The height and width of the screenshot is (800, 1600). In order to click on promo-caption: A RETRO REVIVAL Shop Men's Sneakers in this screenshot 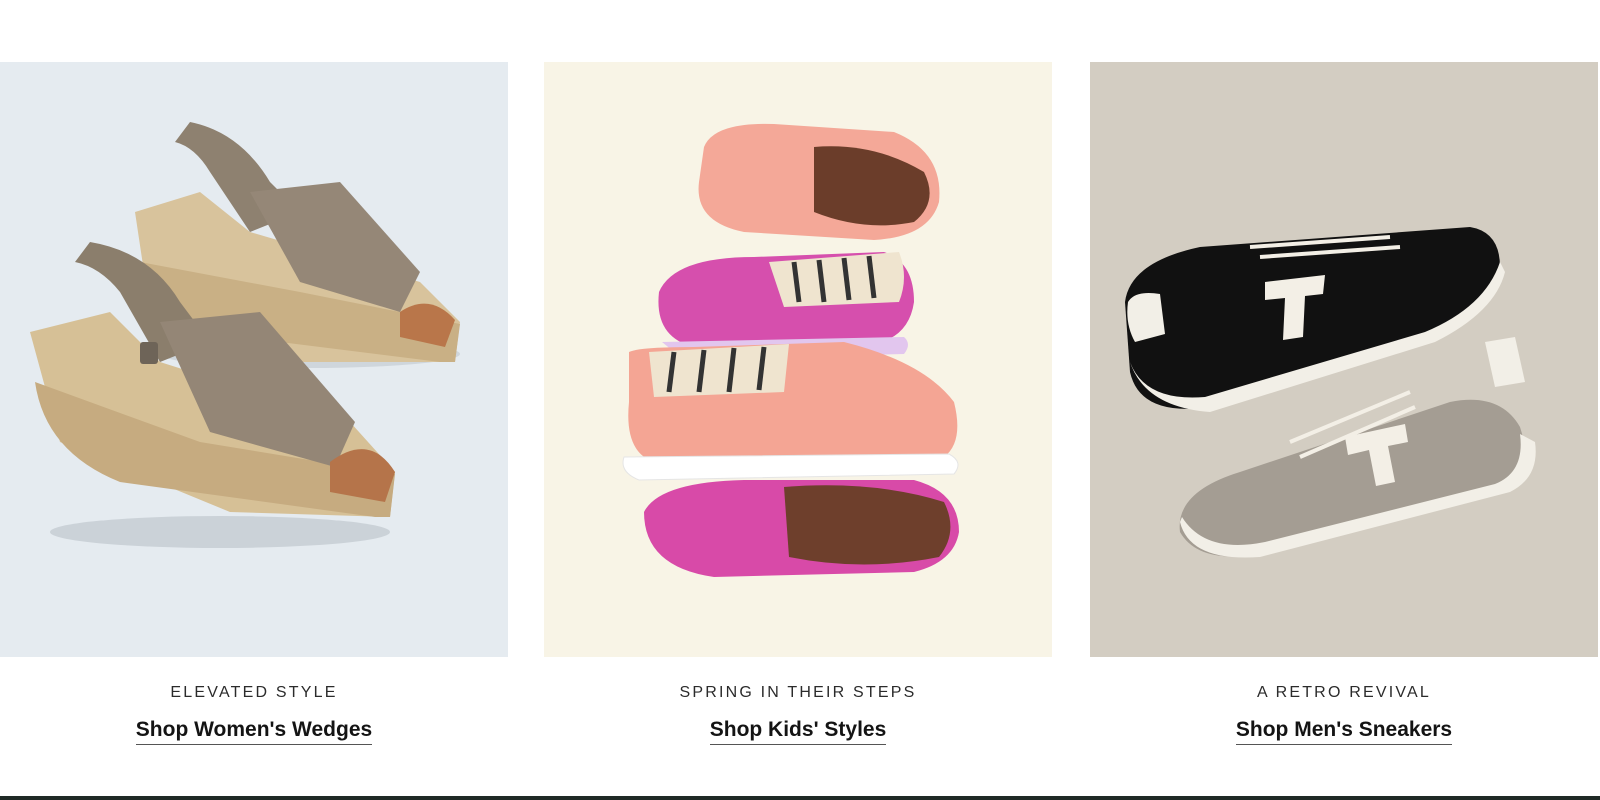, I will do `click(1344, 714)`.